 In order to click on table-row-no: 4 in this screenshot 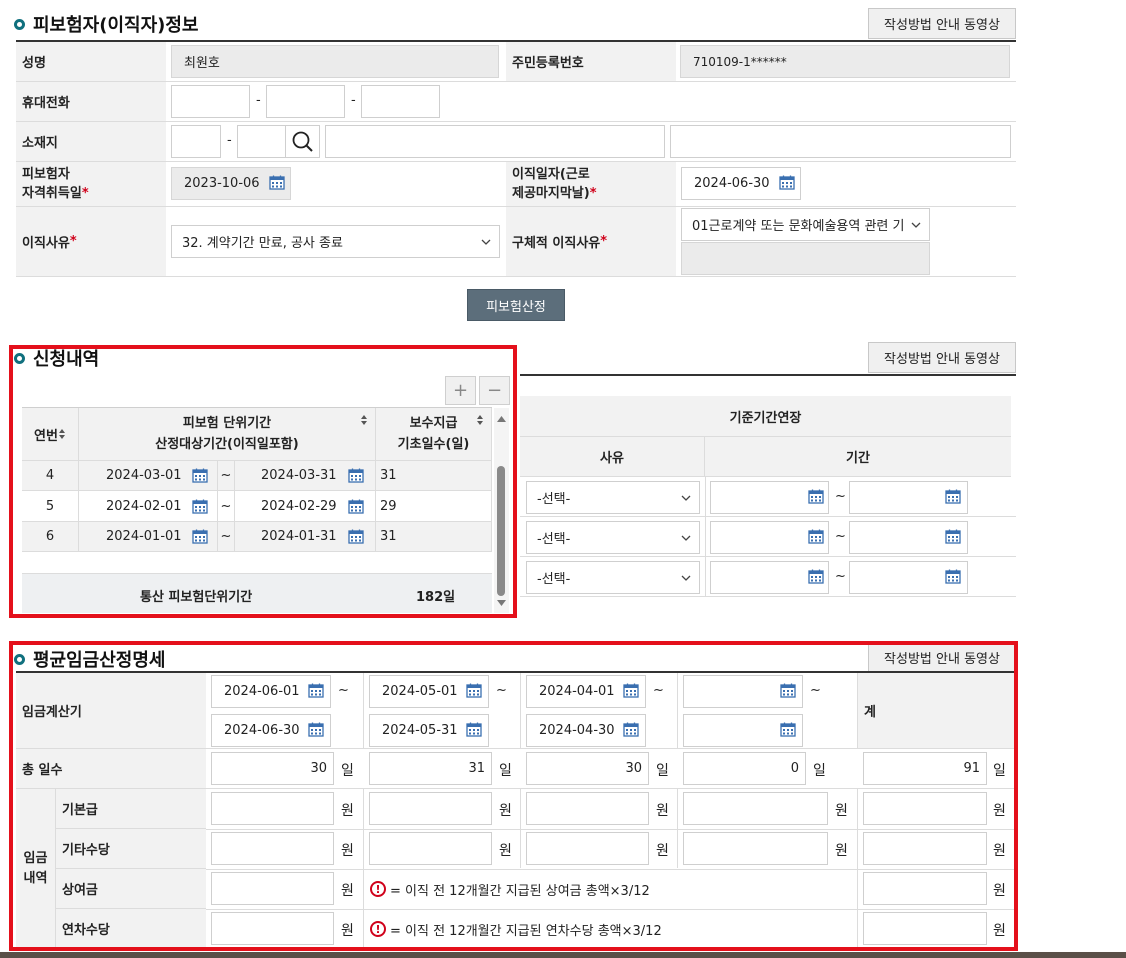, I will do `click(50, 476)`.